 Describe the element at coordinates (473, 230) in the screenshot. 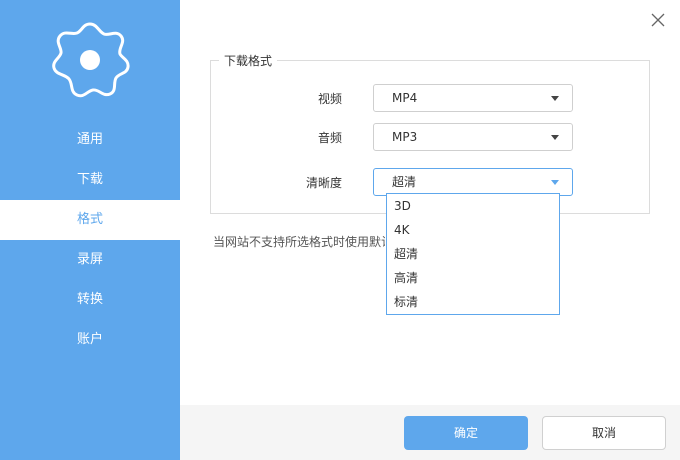

I see `quality-option-4k: 4K` at that location.